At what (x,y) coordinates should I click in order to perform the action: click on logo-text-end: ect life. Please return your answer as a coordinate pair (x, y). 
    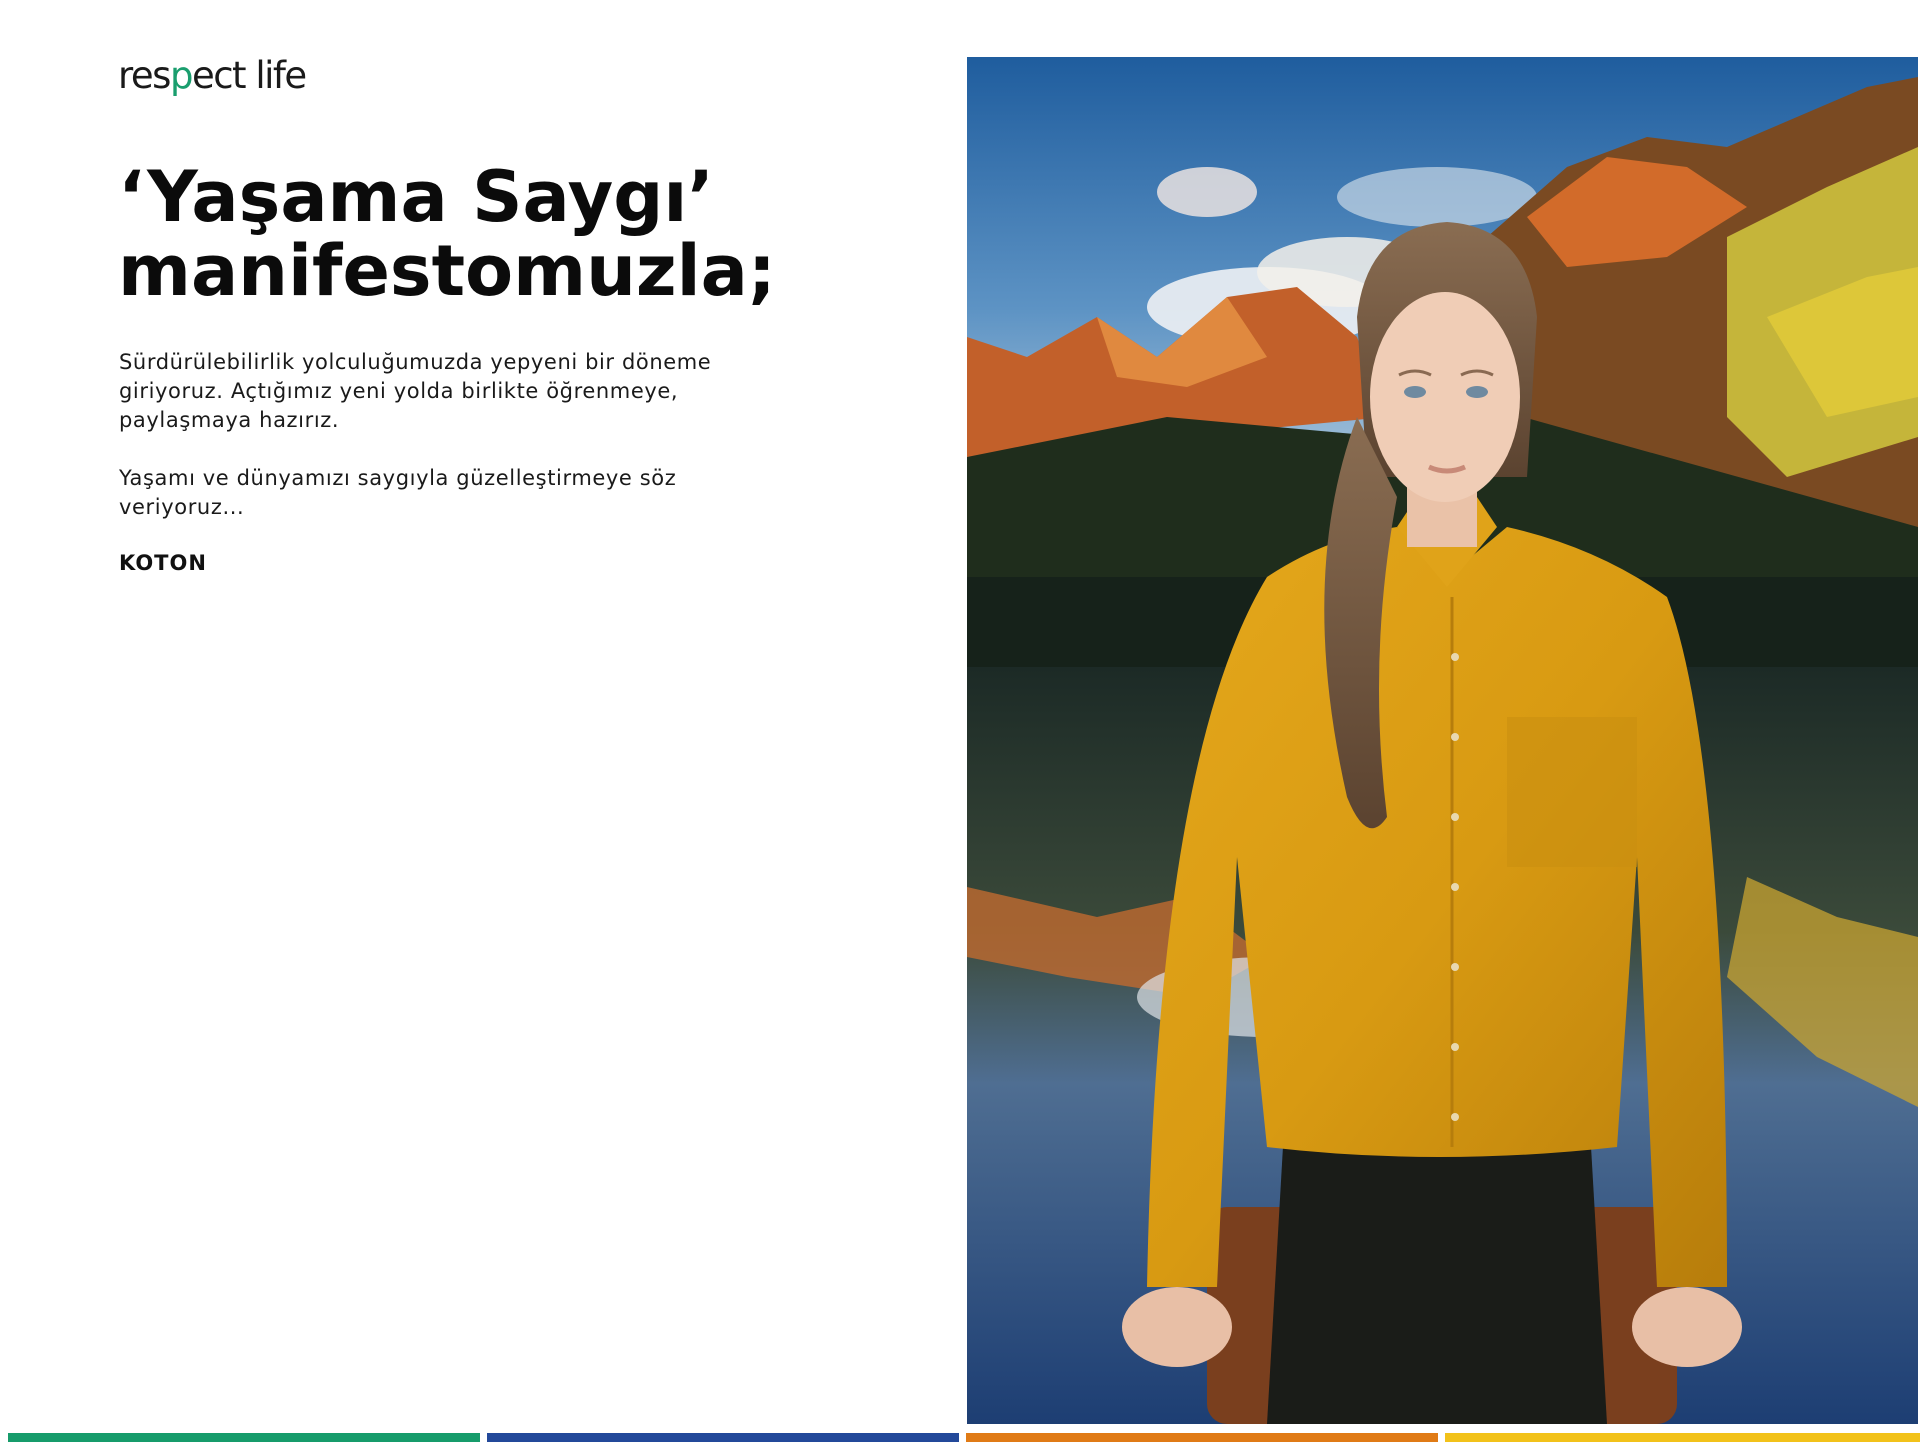
    Looking at the image, I should click on (249, 75).